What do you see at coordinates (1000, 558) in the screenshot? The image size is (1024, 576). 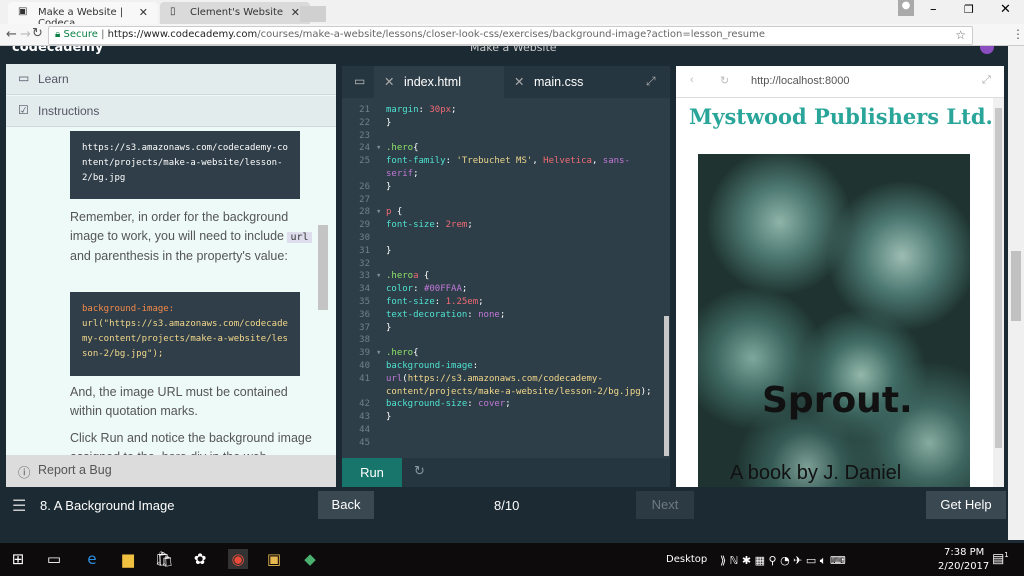 I see `notifications-icon: ▤1` at bounding box center [1000, 558].